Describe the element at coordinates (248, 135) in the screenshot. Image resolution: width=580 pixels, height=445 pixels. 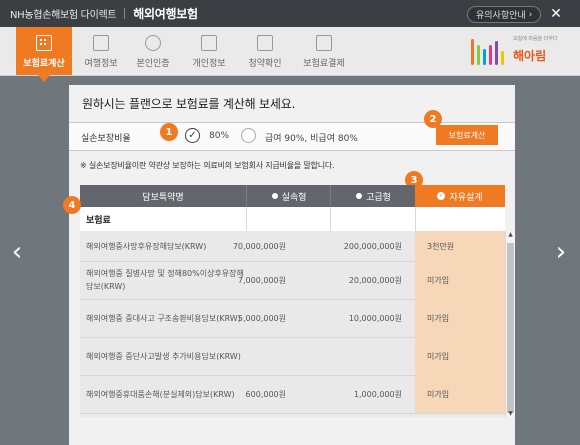
I see `ratio-90-radio` at that location.